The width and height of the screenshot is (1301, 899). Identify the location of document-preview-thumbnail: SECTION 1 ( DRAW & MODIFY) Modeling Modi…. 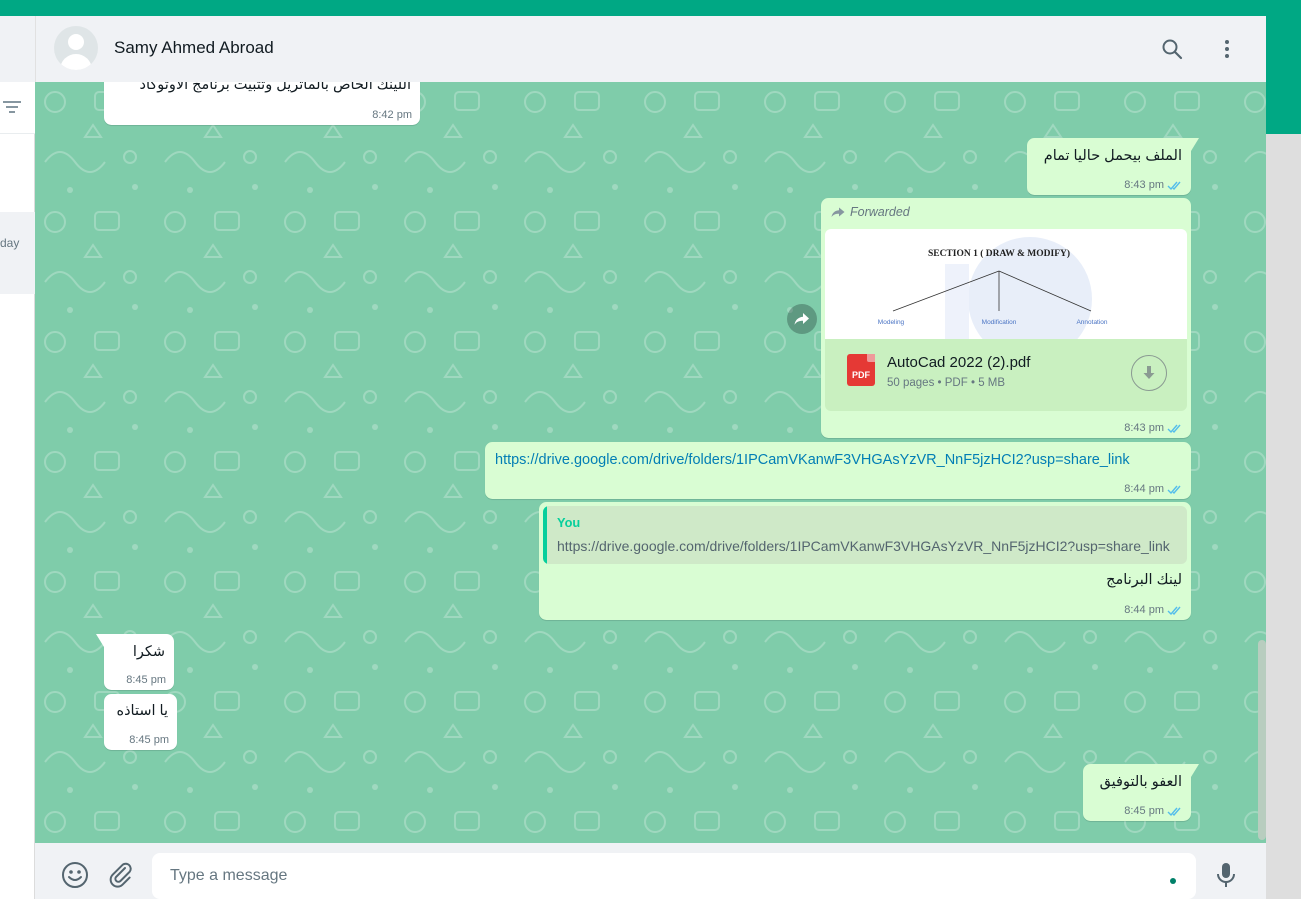
(1006, 284).